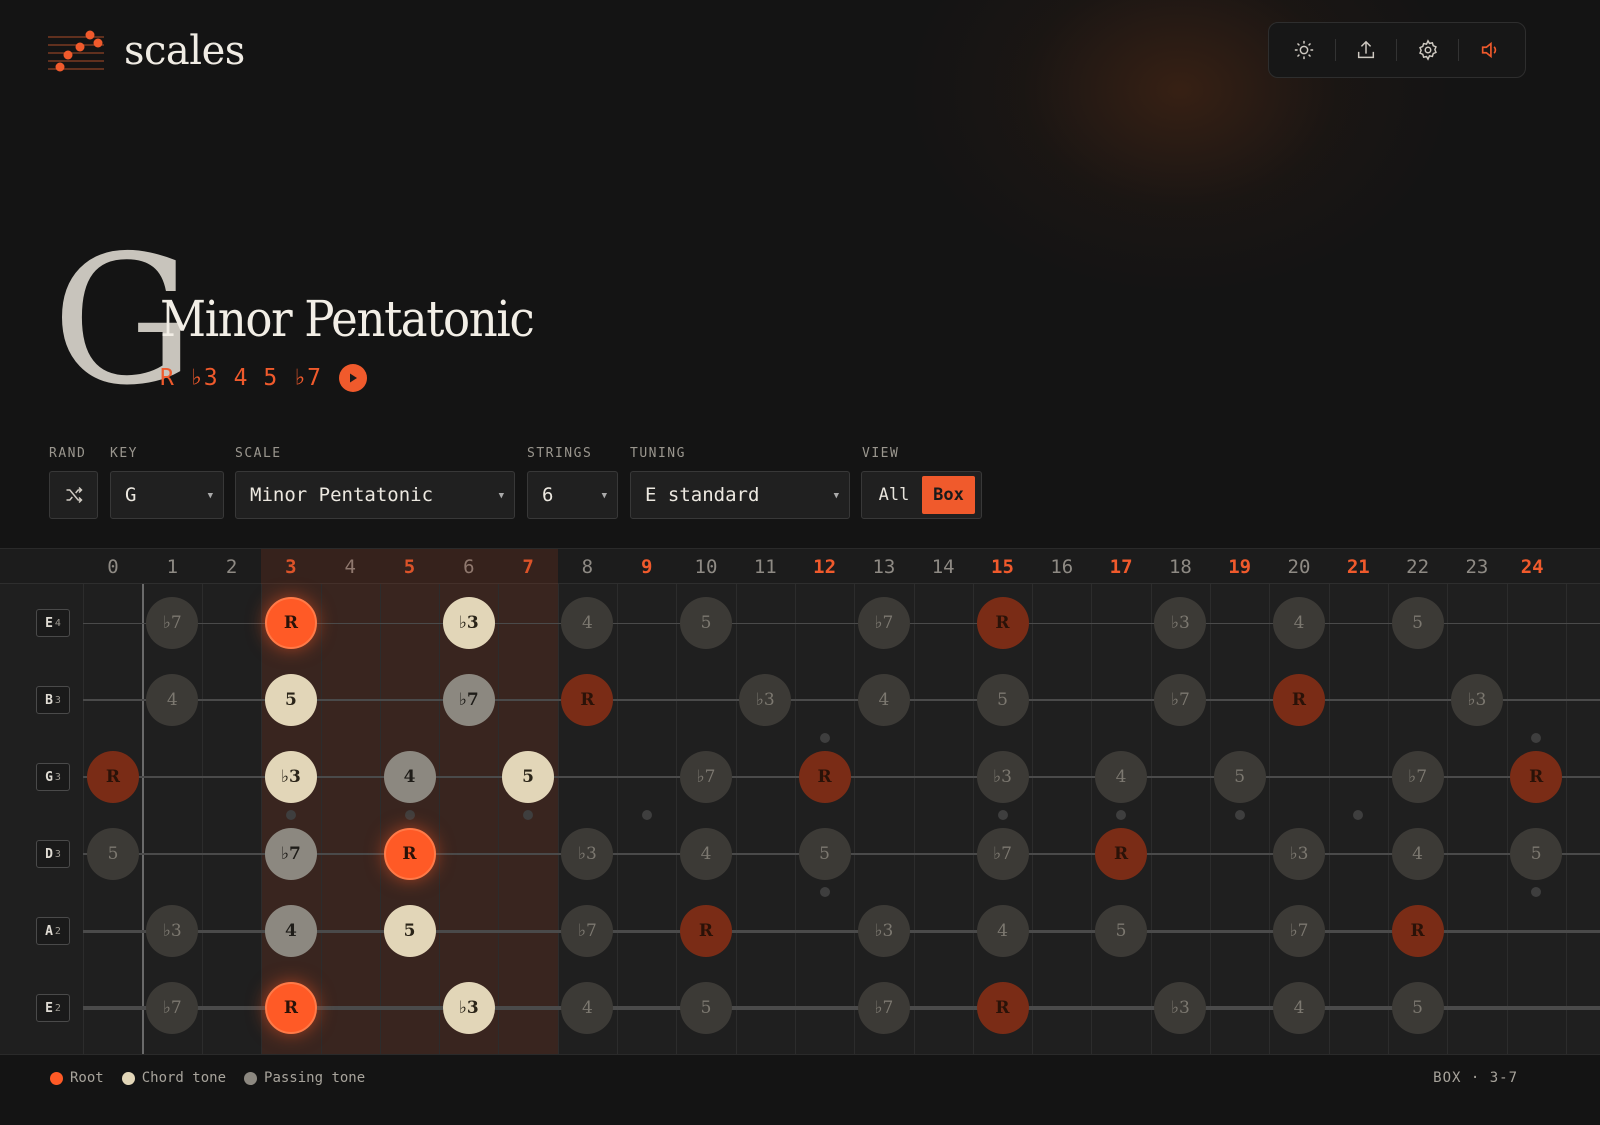 Image resolution: width=1600 pixels, height=1125 pixels. I want to click on key-label: KEY, so click(124, 453).